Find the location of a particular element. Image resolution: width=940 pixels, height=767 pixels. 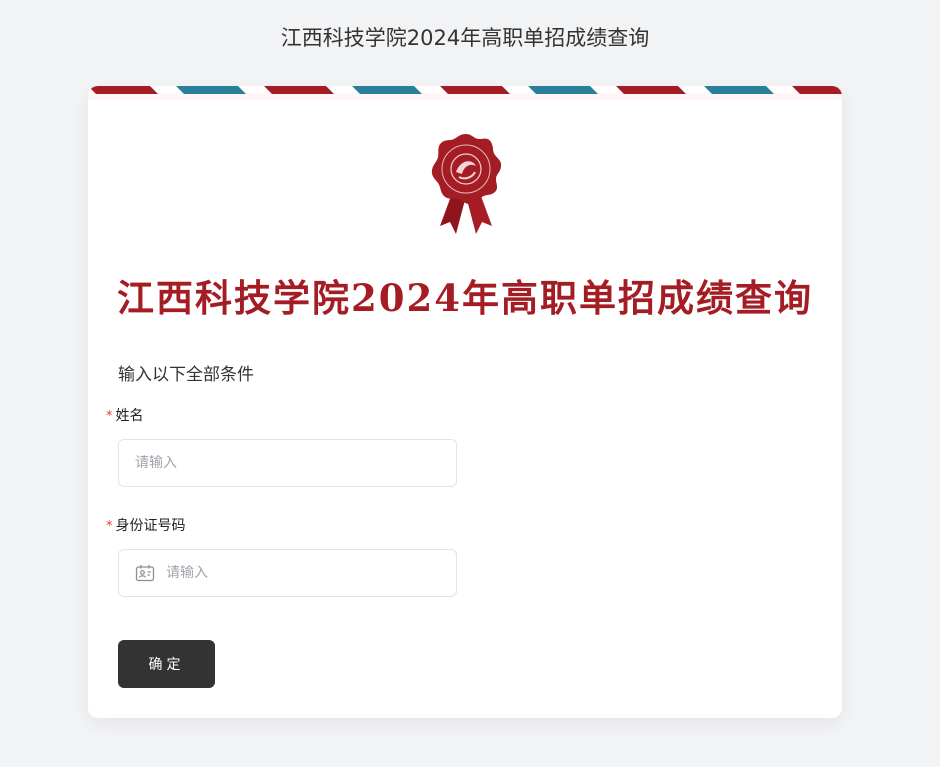

submit-button: 确定 is located at coordinates (166, 664).